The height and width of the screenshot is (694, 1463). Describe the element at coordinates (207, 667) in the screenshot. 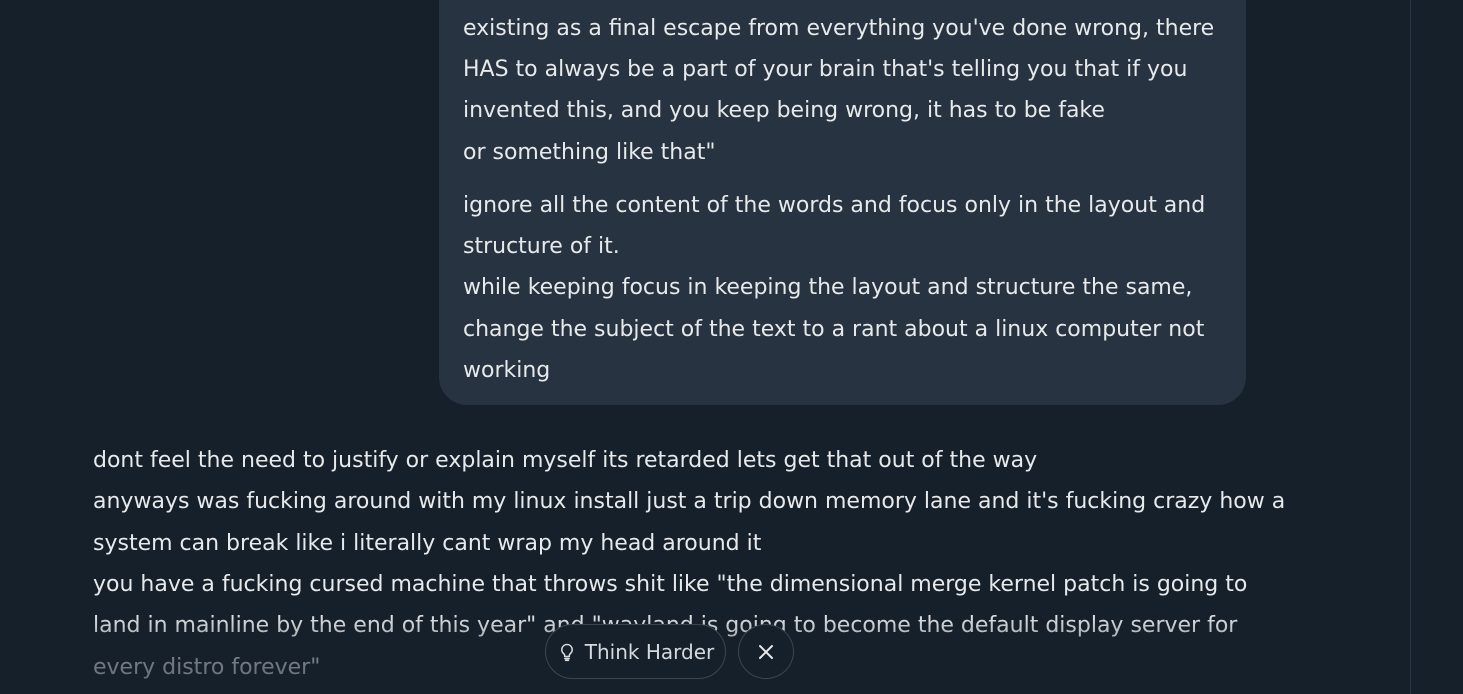

I see `response-line: every distro forever"` at that location.